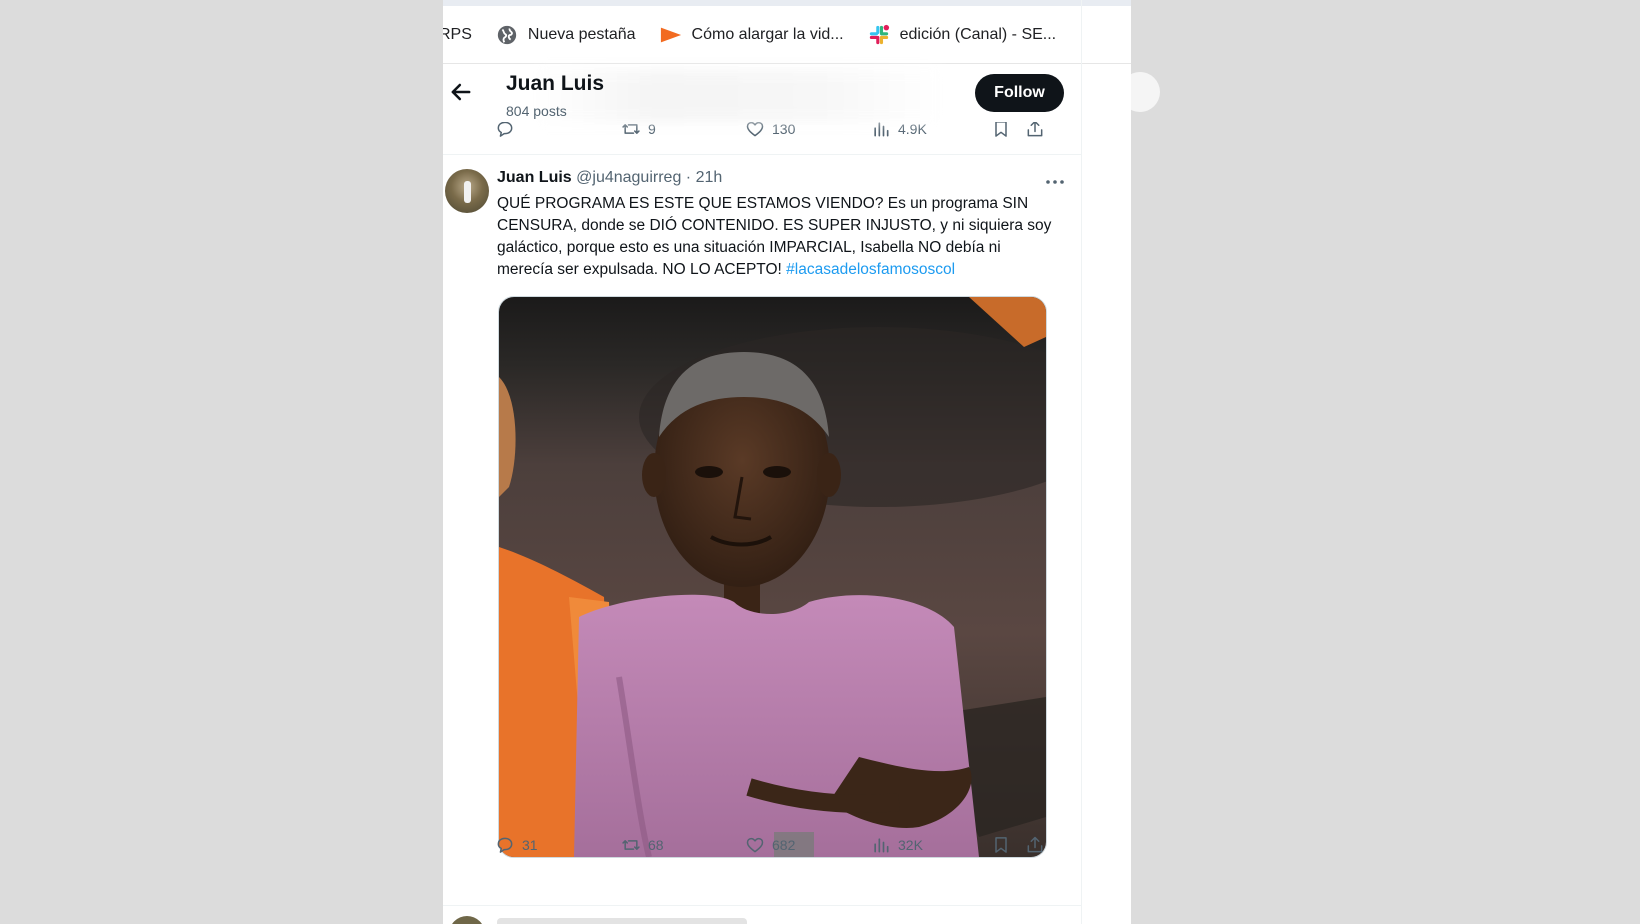  What do you see at coordinates (555, 83) in the screenshot?
I see `page-title: Juan Luis` at bounding box center [555, 83].